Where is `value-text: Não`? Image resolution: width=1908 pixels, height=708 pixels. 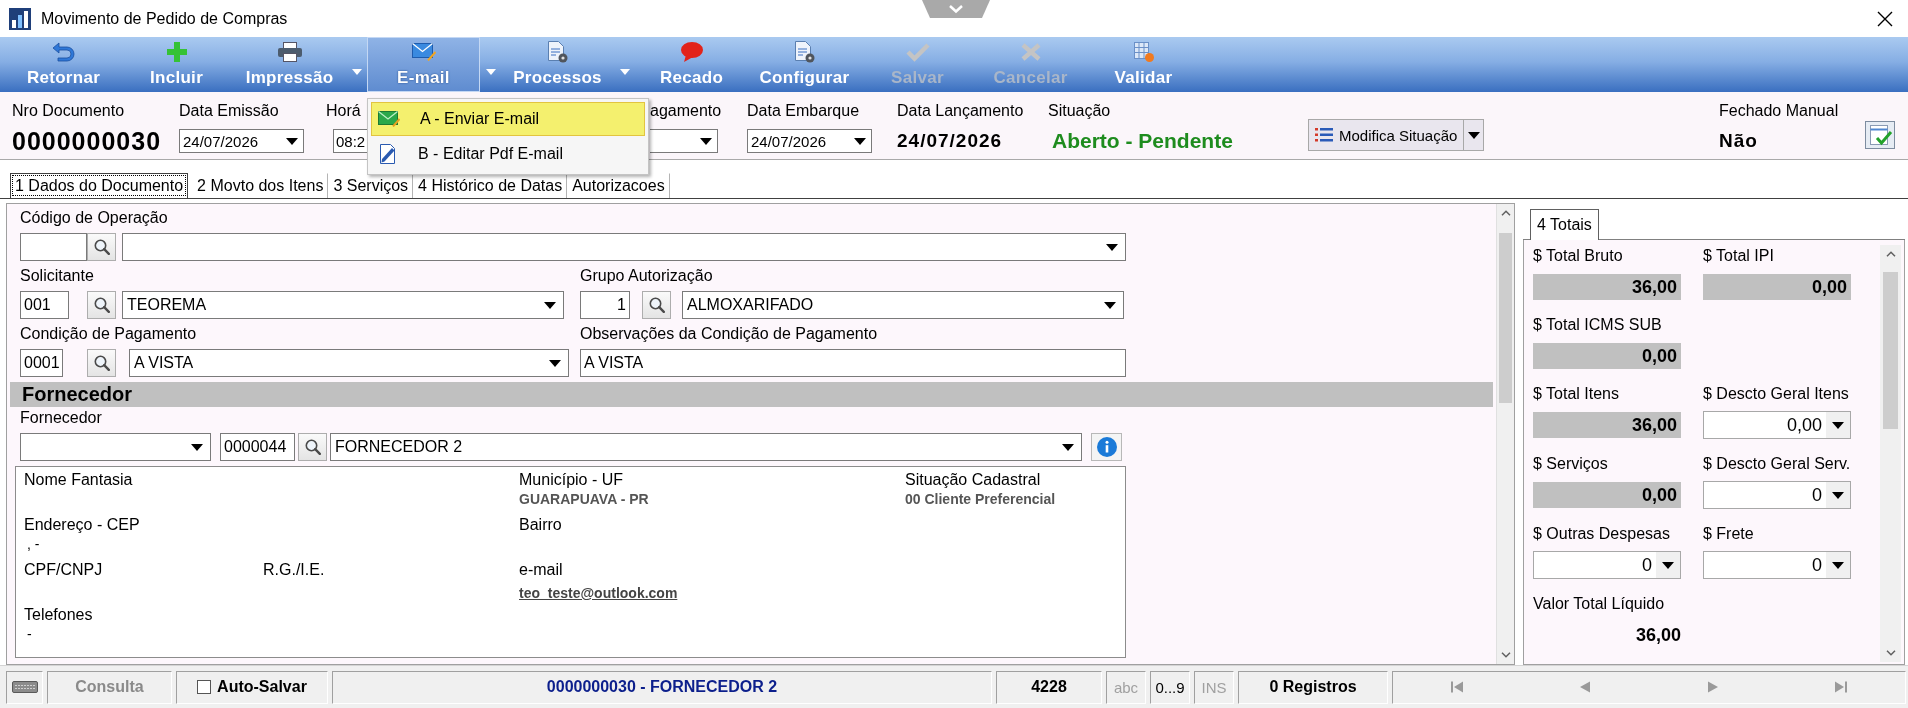
value-text: Não is located at coordinates (1738, 141).